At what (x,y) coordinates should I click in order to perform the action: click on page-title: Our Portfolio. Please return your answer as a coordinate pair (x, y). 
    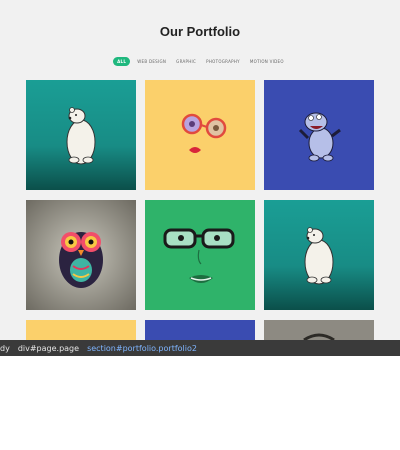
    Looking at the image, I should click on (200, 31).